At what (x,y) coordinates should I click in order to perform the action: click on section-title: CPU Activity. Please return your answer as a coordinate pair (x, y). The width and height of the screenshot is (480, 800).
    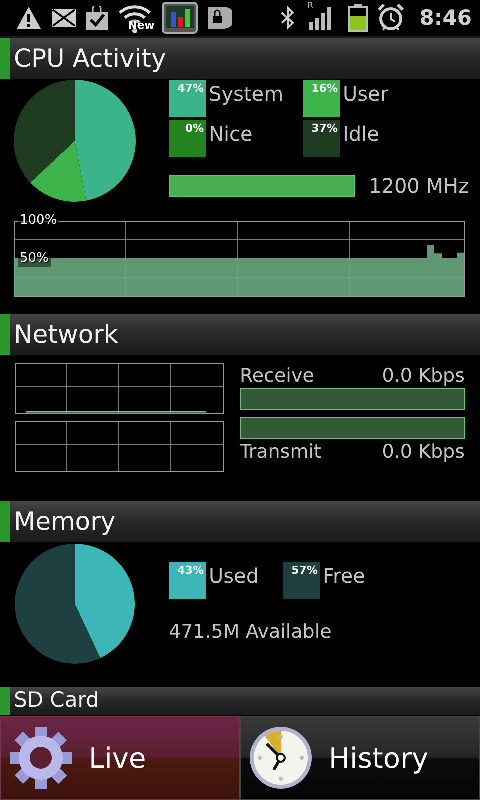
    Looking at the image, I should click on (90, 58).